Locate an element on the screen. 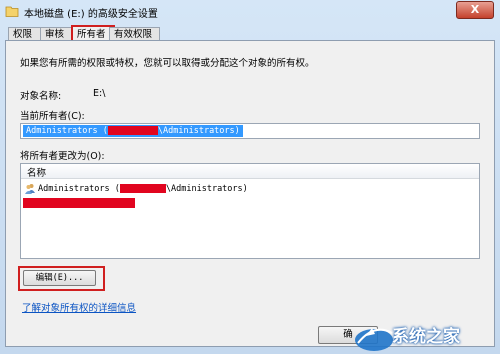  tab-effective-permissions: 有效权限 is located at coordinates (134, 34).